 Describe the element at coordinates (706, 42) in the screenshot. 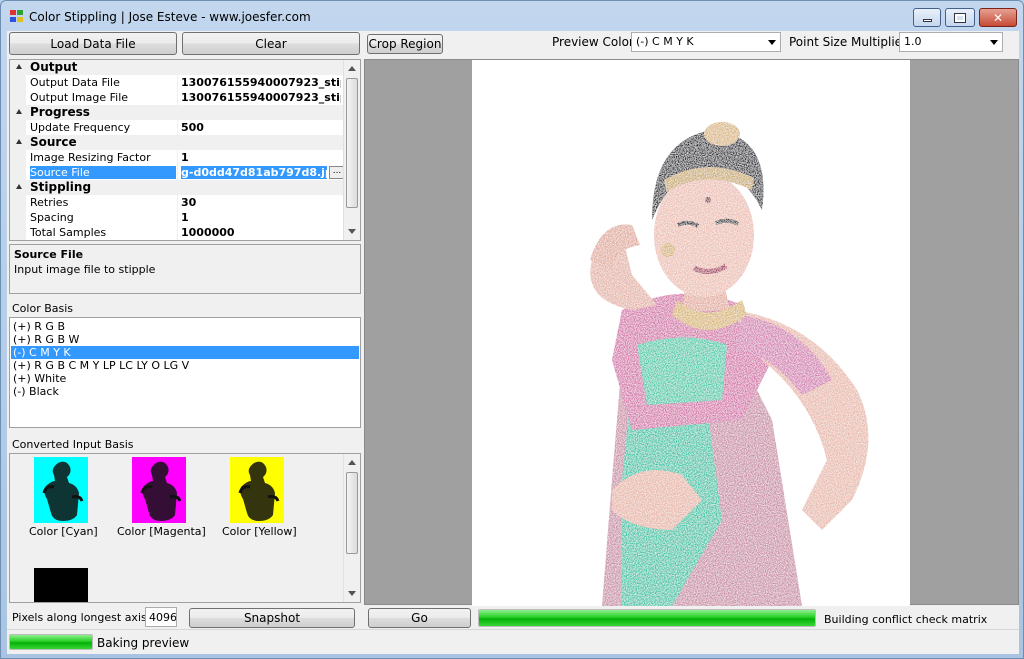

I see `preview-color-select: (-) C M Y K` at that location.